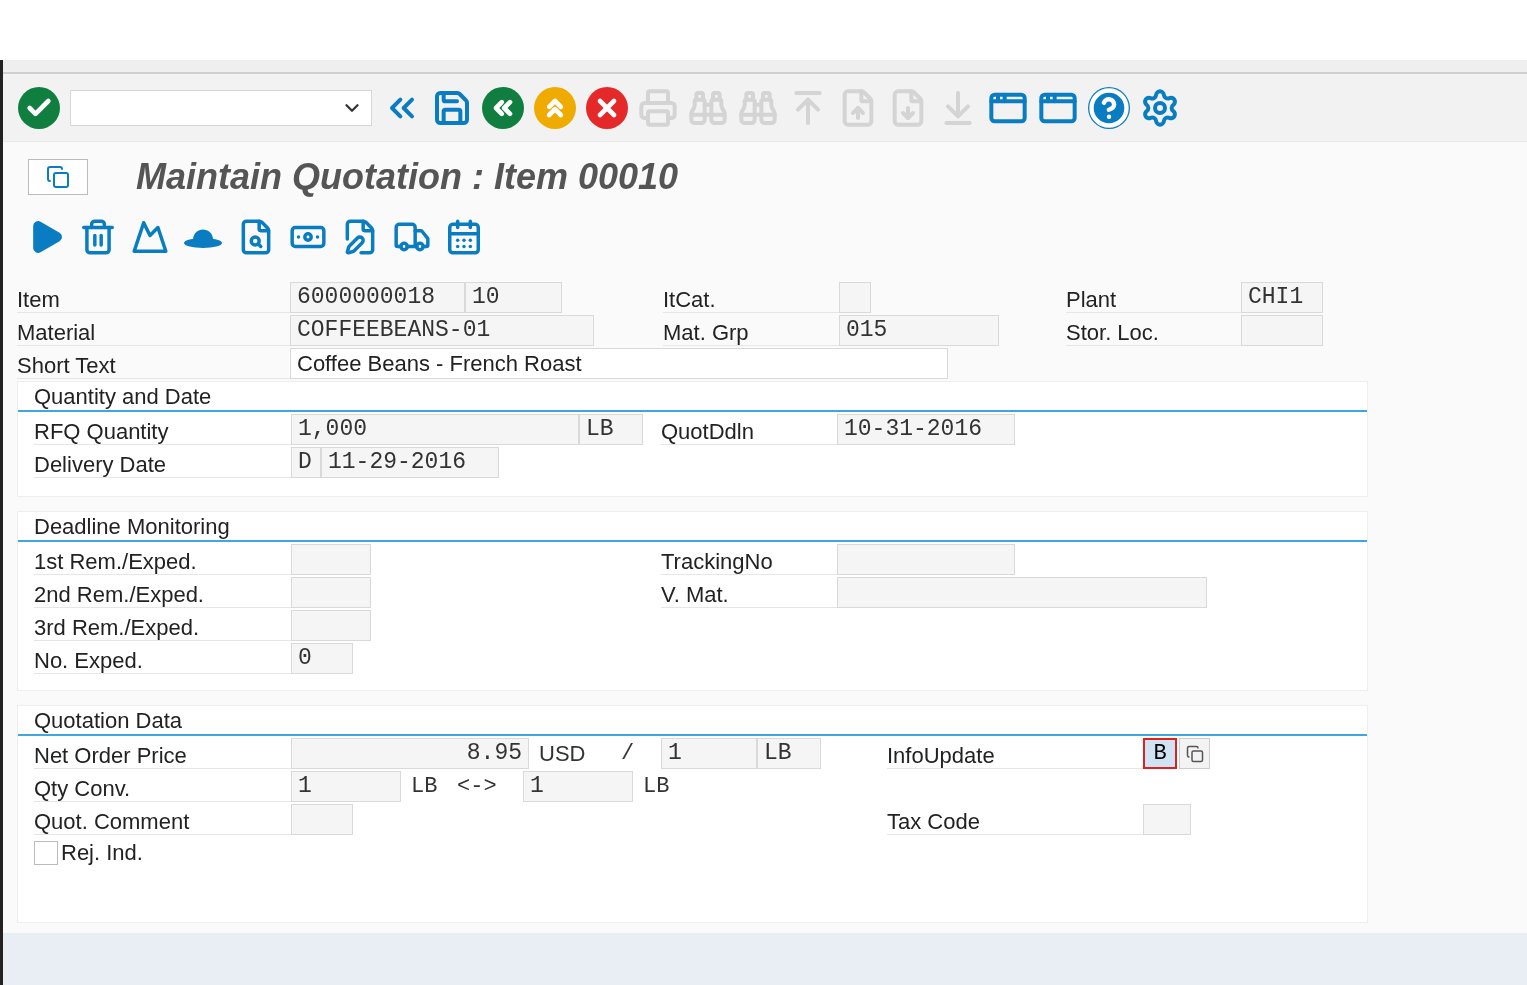  I want to click on screen-menu-icon, so click(58, 177).